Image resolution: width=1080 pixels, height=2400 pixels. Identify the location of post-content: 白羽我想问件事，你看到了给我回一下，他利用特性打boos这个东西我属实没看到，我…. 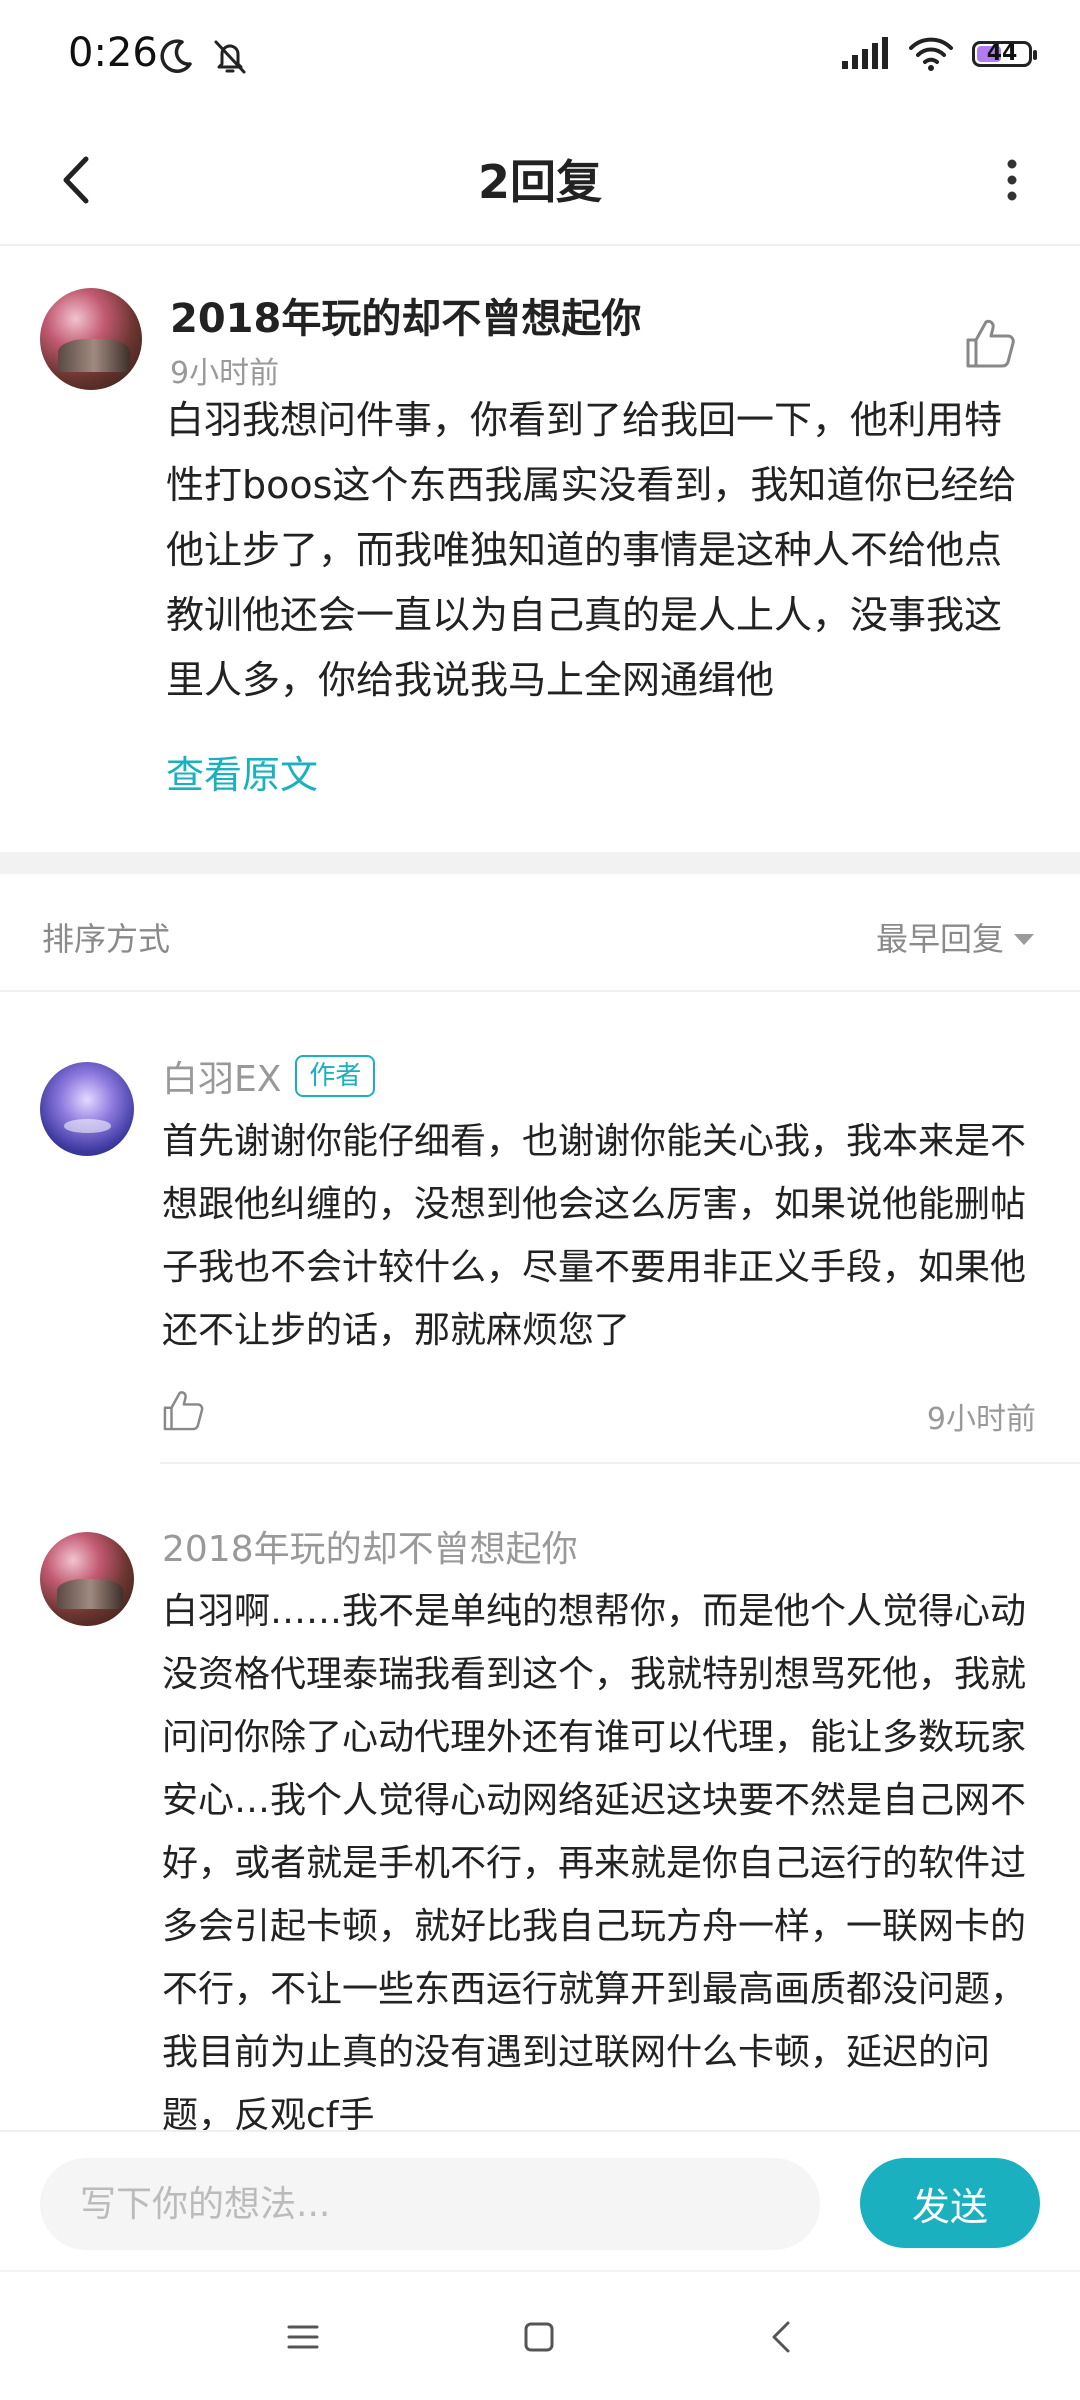
(591, 550).